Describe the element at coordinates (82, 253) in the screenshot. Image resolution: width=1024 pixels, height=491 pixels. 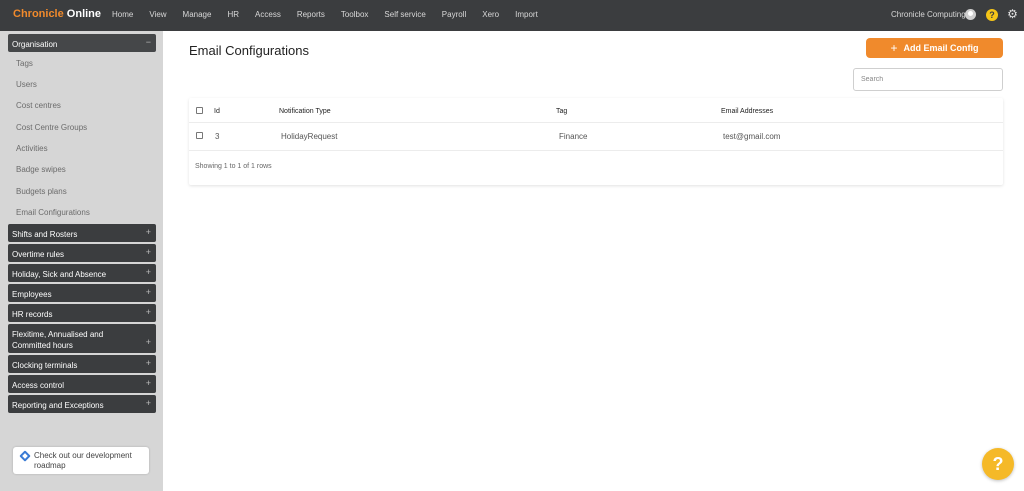
I see `sidebar-group-overtime-rules: Overtime rules +` at that location.